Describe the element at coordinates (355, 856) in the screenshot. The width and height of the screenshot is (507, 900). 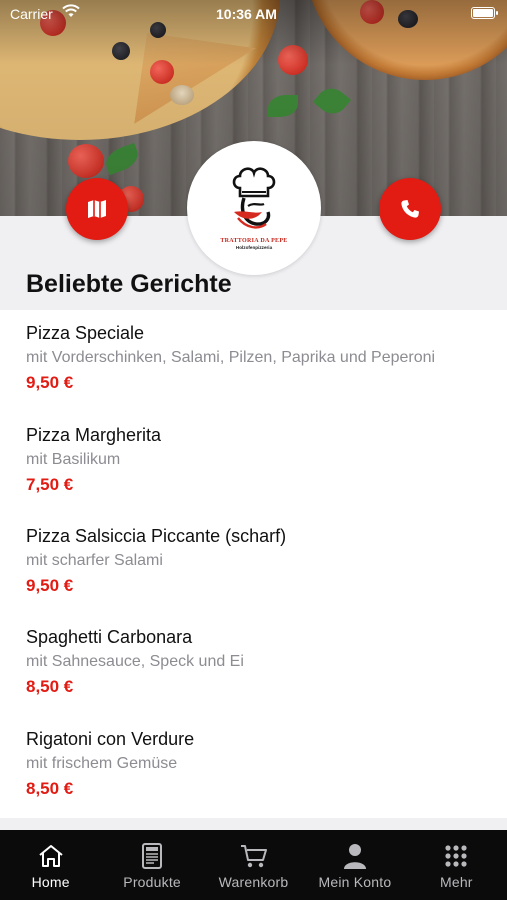
I see `user-icon` at that location.